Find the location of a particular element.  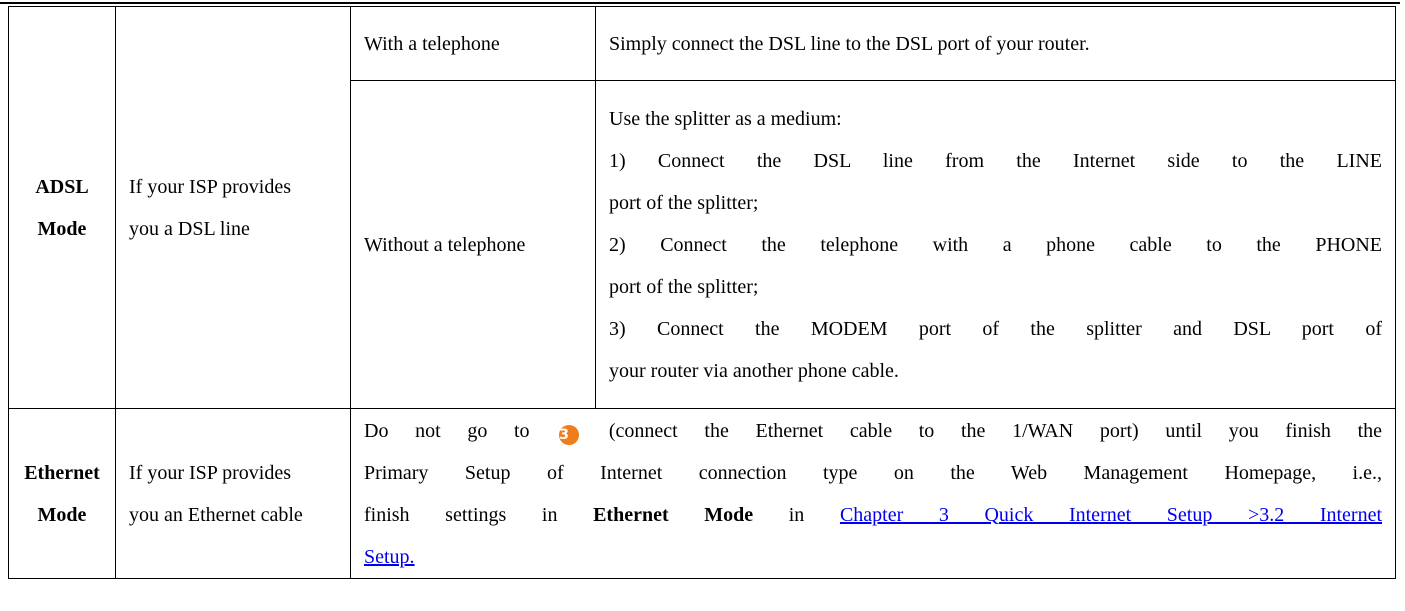

without-telephone-label: Without a telephone is located at coordinates (473, 244).